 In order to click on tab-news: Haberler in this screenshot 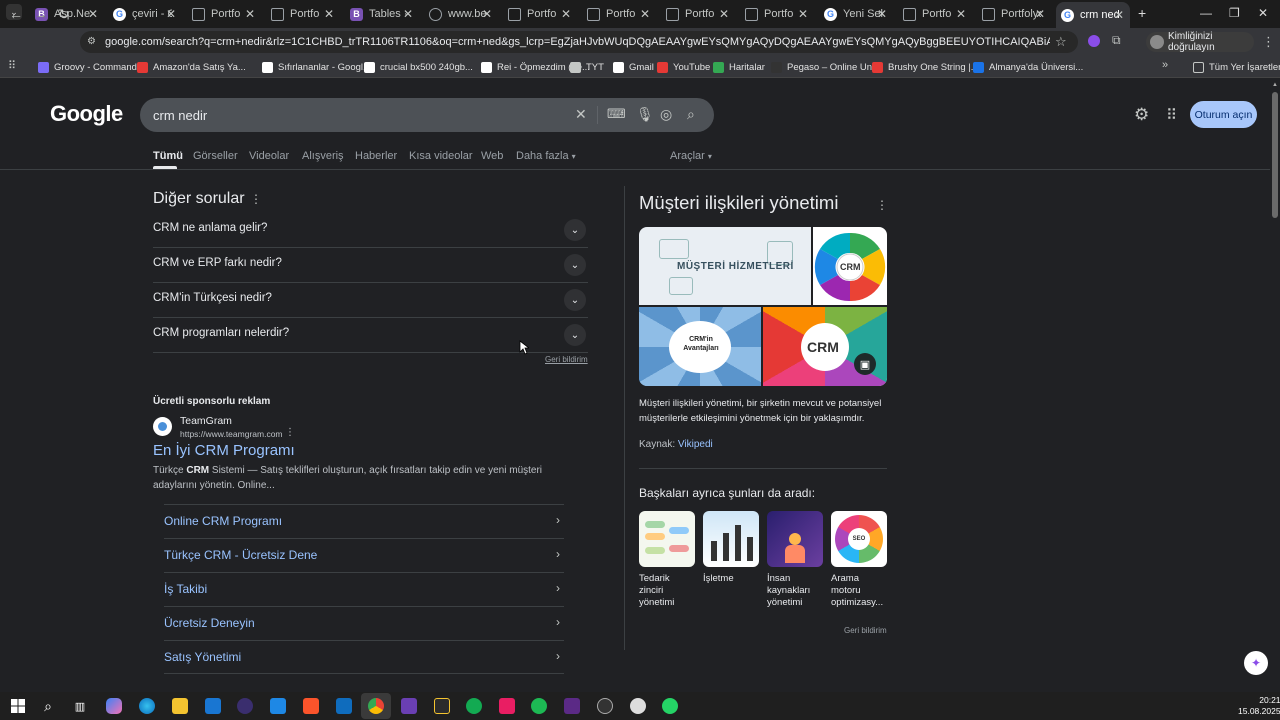, I will do `click(376, 156)`.